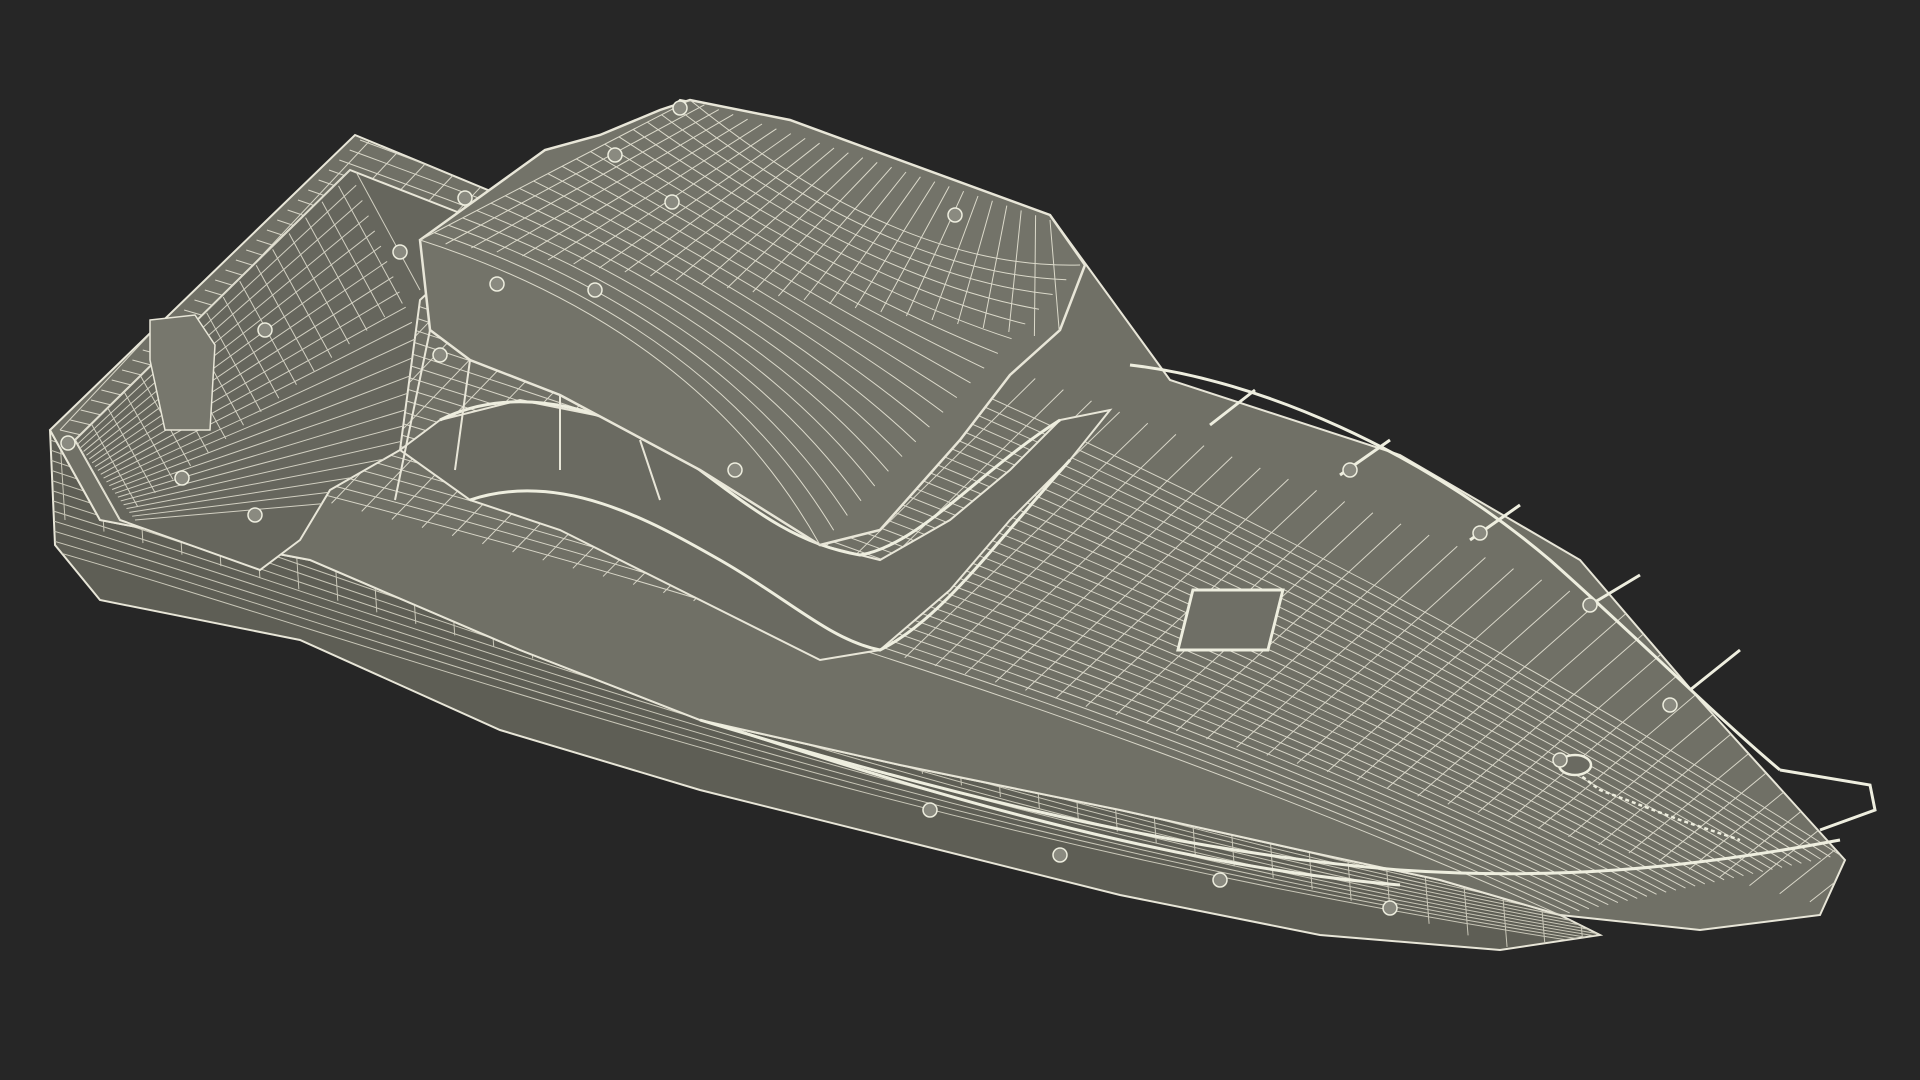  Describe the element at coordinates (1230, 620) in the screenshot. I see `deck-hatch` at that location.